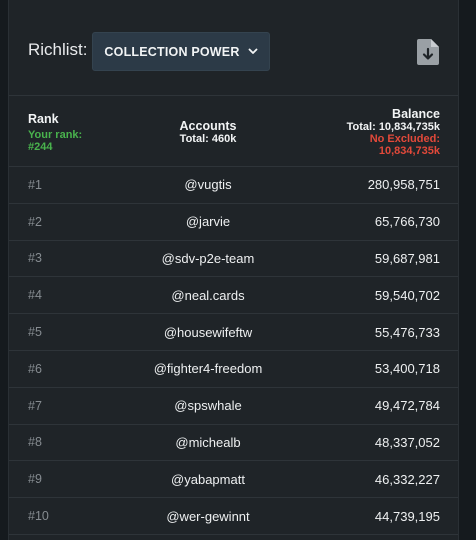 The width and height of the screenshot is (476, 540). I want to click on table-row: #9 @yabapmatt 46,332,227, so click(233, 480).